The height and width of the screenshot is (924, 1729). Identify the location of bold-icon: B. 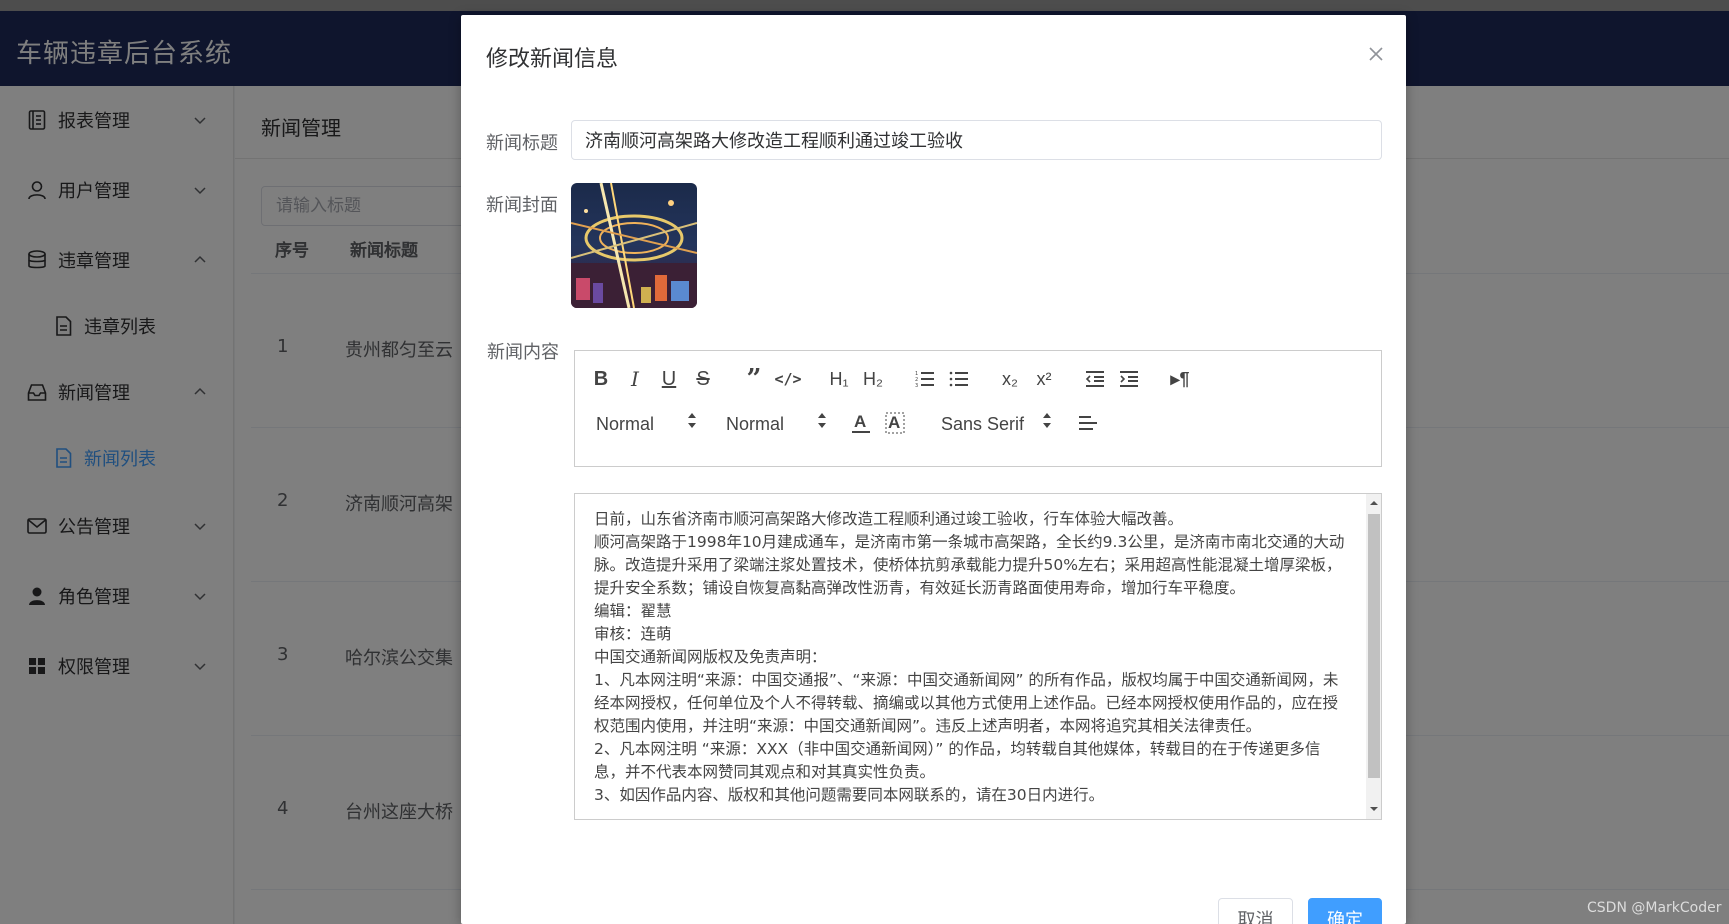
(601, 379).